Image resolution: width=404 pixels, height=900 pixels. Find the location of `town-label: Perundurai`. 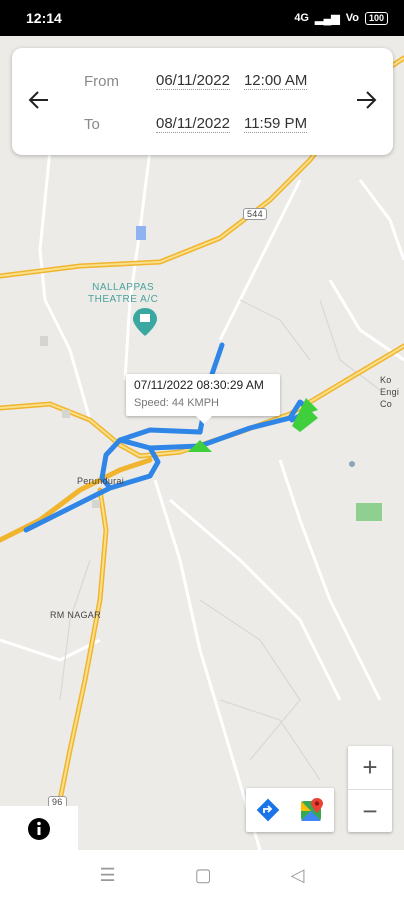

town-label: Perundurai is located at coordinates (101, 481).